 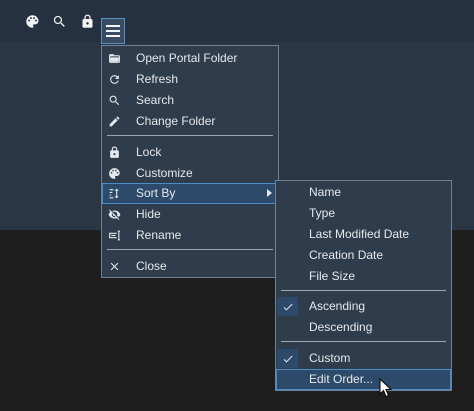 What do you see at coordinates (114, 58) in the screenshot?
I see `folder-open-icon` at bounding box center [114, 58].